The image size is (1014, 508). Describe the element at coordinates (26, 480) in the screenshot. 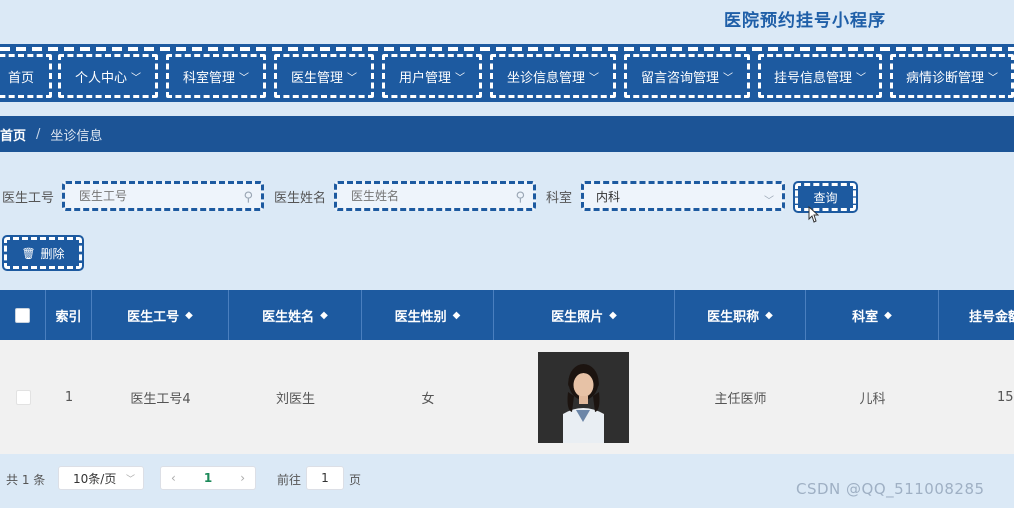

I see `pagination-total: 共 1 条` at that location.